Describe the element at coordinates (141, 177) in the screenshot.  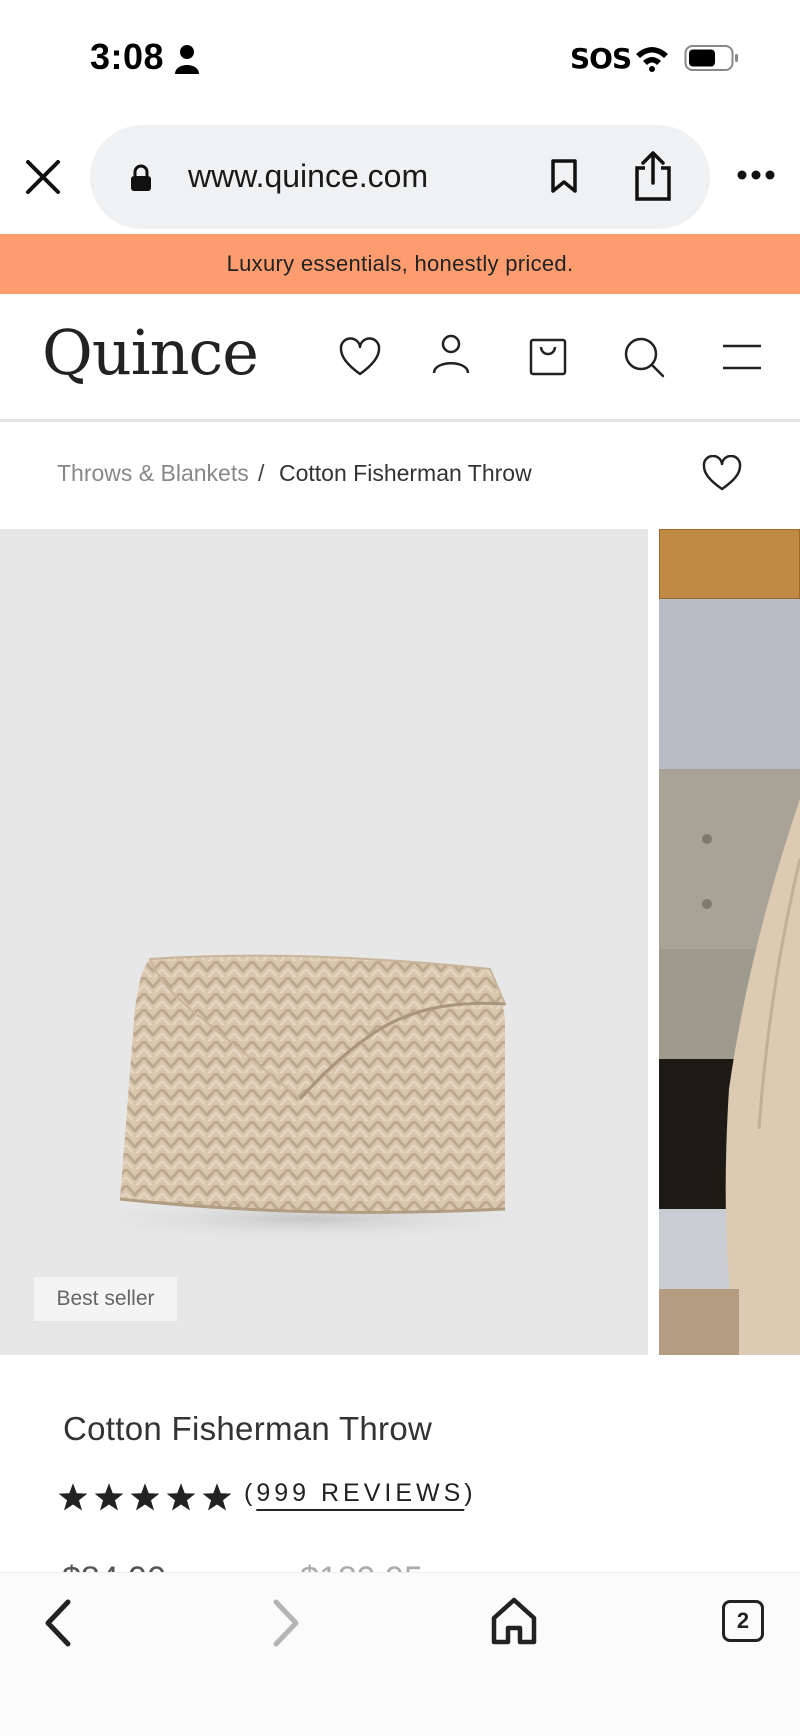
I see `lock-icon` at that location.